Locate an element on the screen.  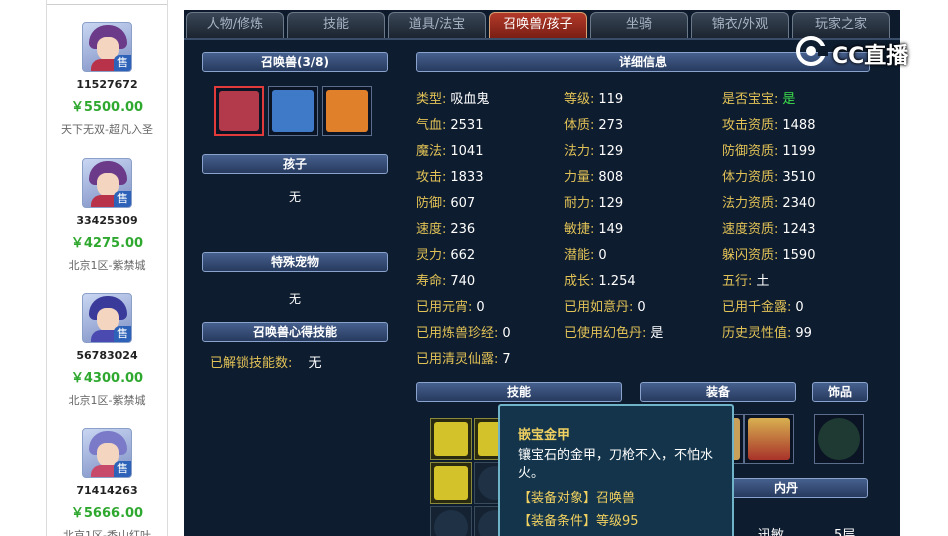
figure-skill-icon is located at coordinates (451, 483).